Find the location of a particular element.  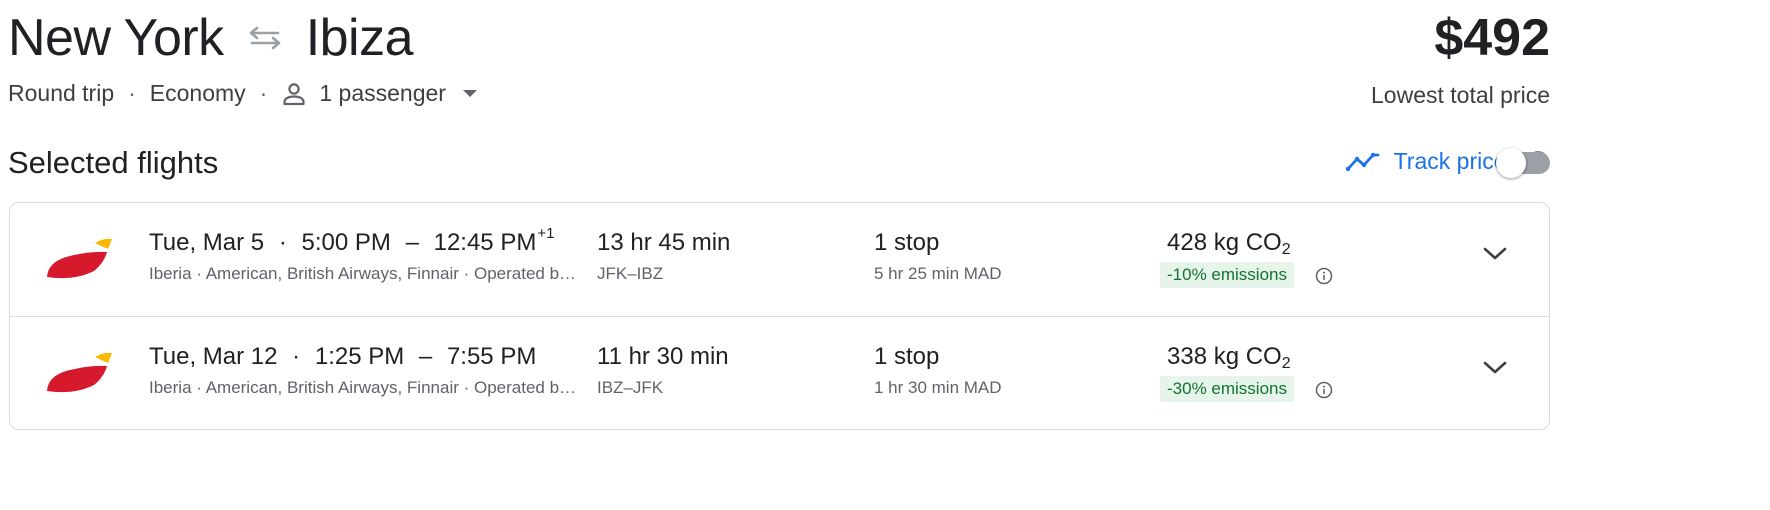

day-offset: +1 is located at coordinates (546, 233).